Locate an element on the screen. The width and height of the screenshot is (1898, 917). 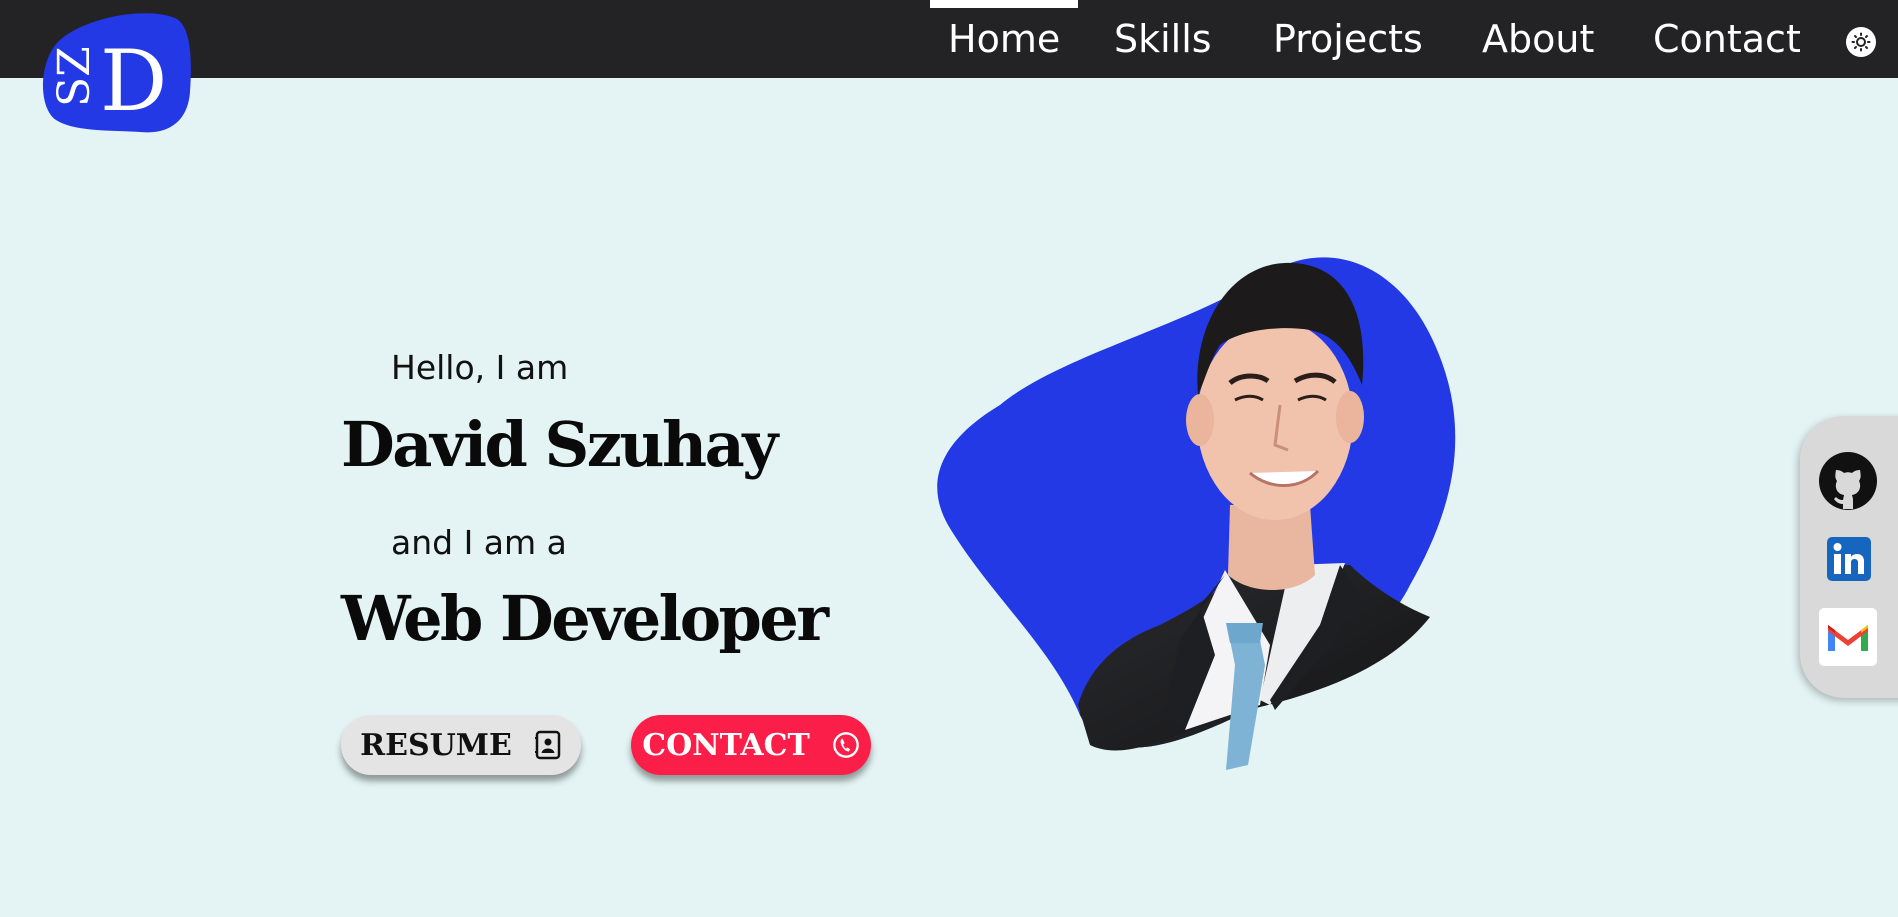
sun-icon is located at coordinates (1861, 42).